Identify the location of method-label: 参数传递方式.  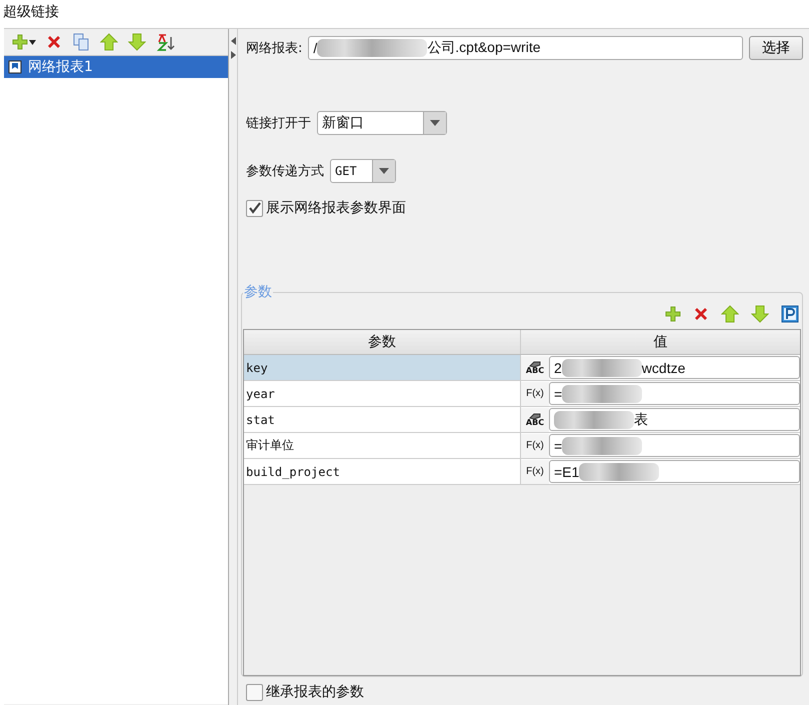
(285, 171).